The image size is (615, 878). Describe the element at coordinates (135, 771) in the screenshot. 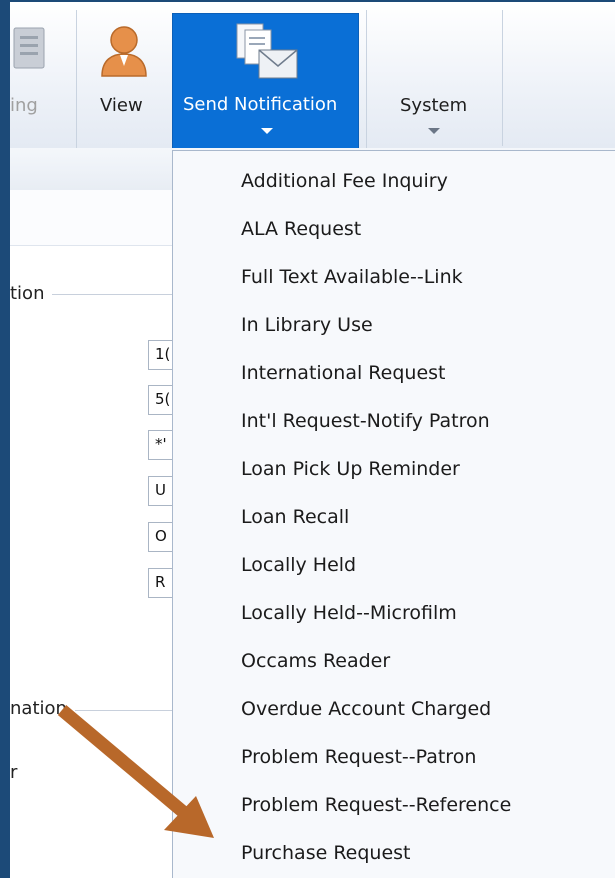

I see `annotation-arrow-icon` at that location.